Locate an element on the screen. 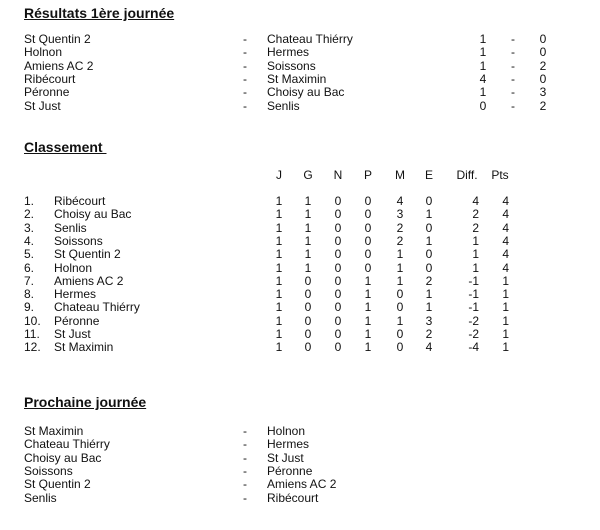 The width and height of the screenshot is (600, 530). home-team: Senlis is located at coordinates (40, 497).